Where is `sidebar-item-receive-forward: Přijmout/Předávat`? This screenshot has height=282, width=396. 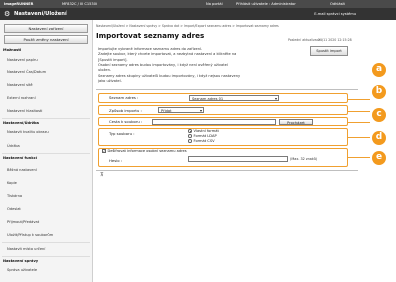
sidebar-item-receive-forward: Přijmout/Předávat is located at coordinates (23, 222).